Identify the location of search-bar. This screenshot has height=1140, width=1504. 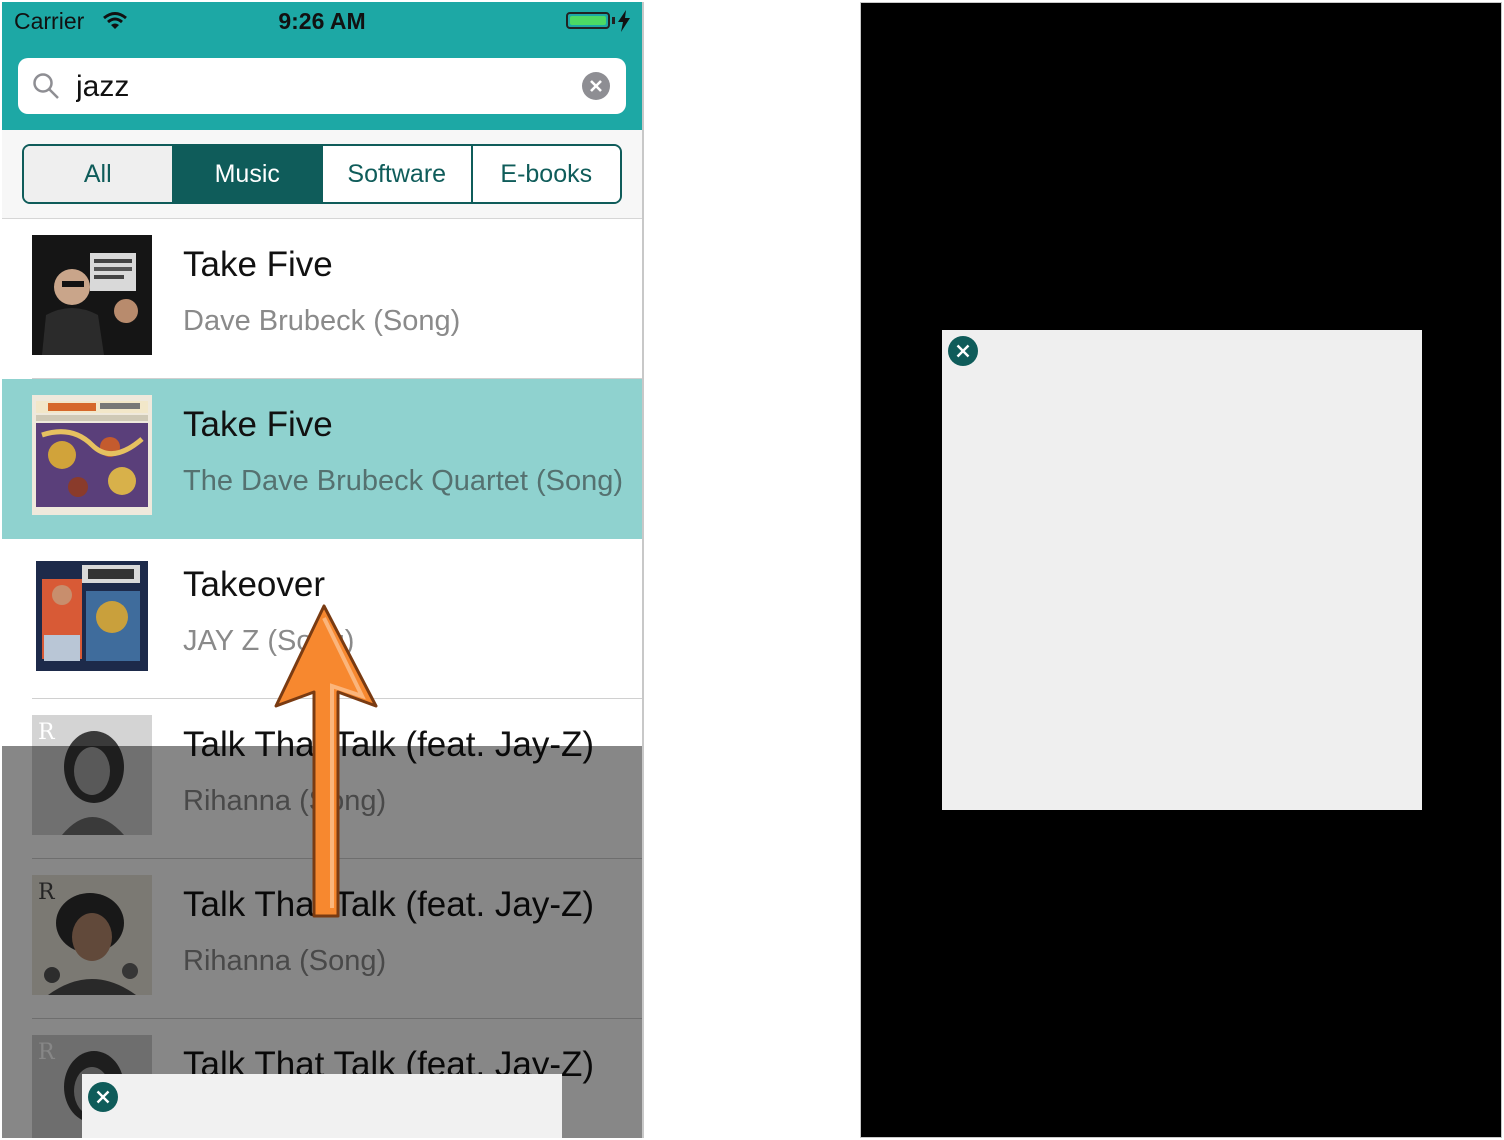
(322, 86).